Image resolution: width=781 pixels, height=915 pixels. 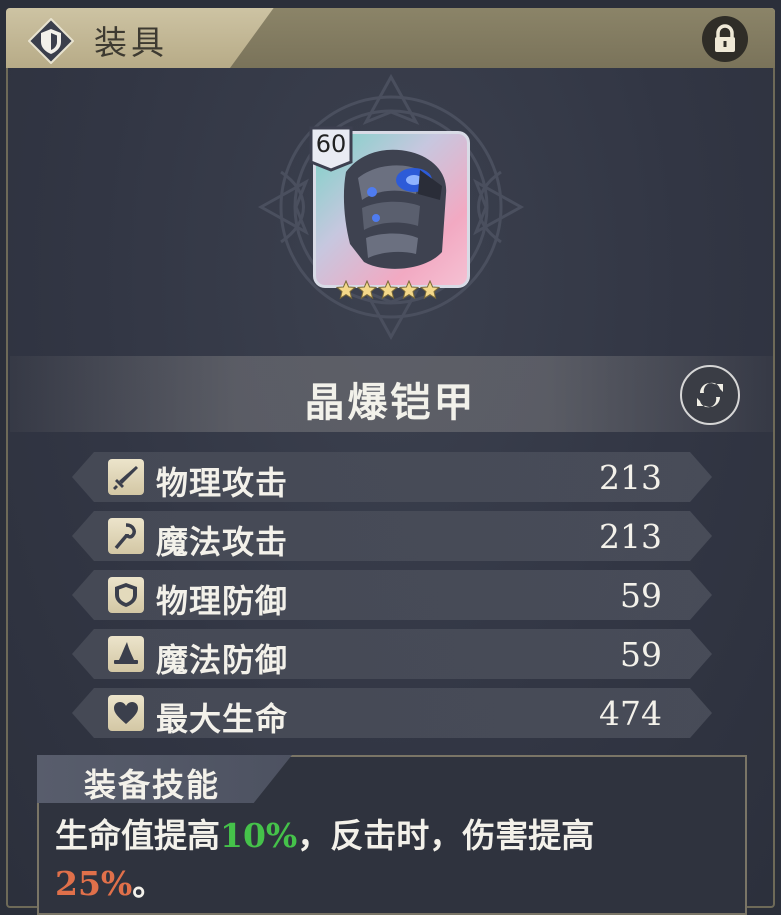 I want to click on header-bar-dark, so click(x=502, y=38).